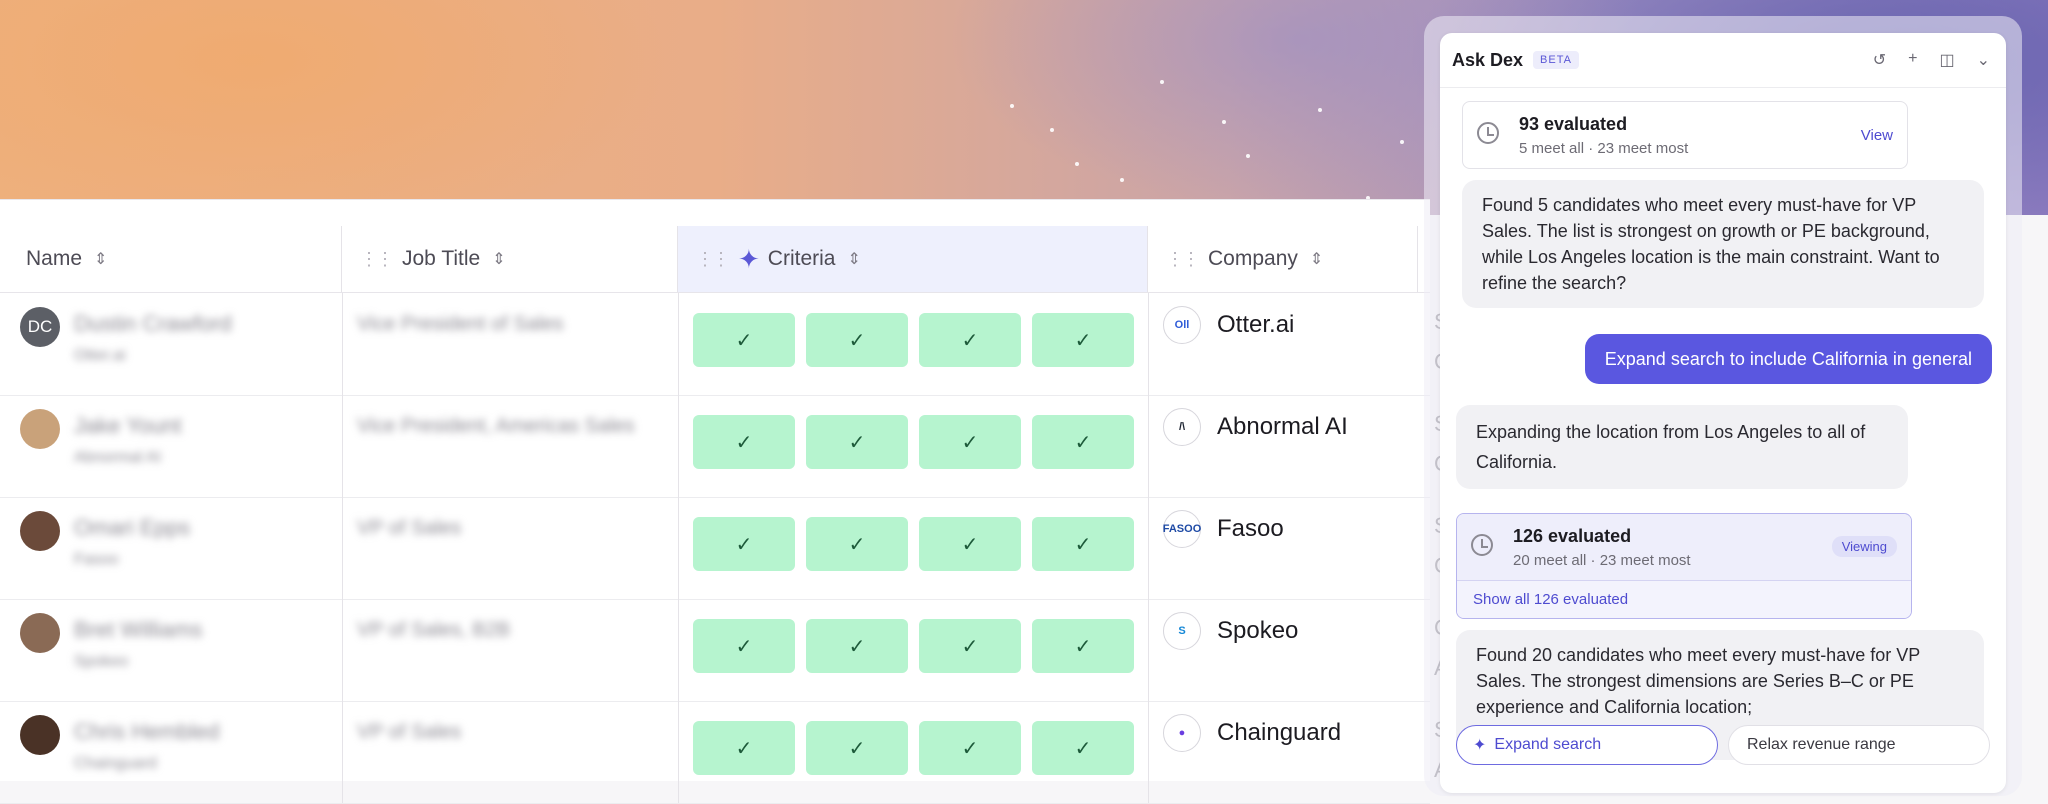 The image size is (2048, 804). I want to click on panel-title: Ask Dex, so click(1488, 59).